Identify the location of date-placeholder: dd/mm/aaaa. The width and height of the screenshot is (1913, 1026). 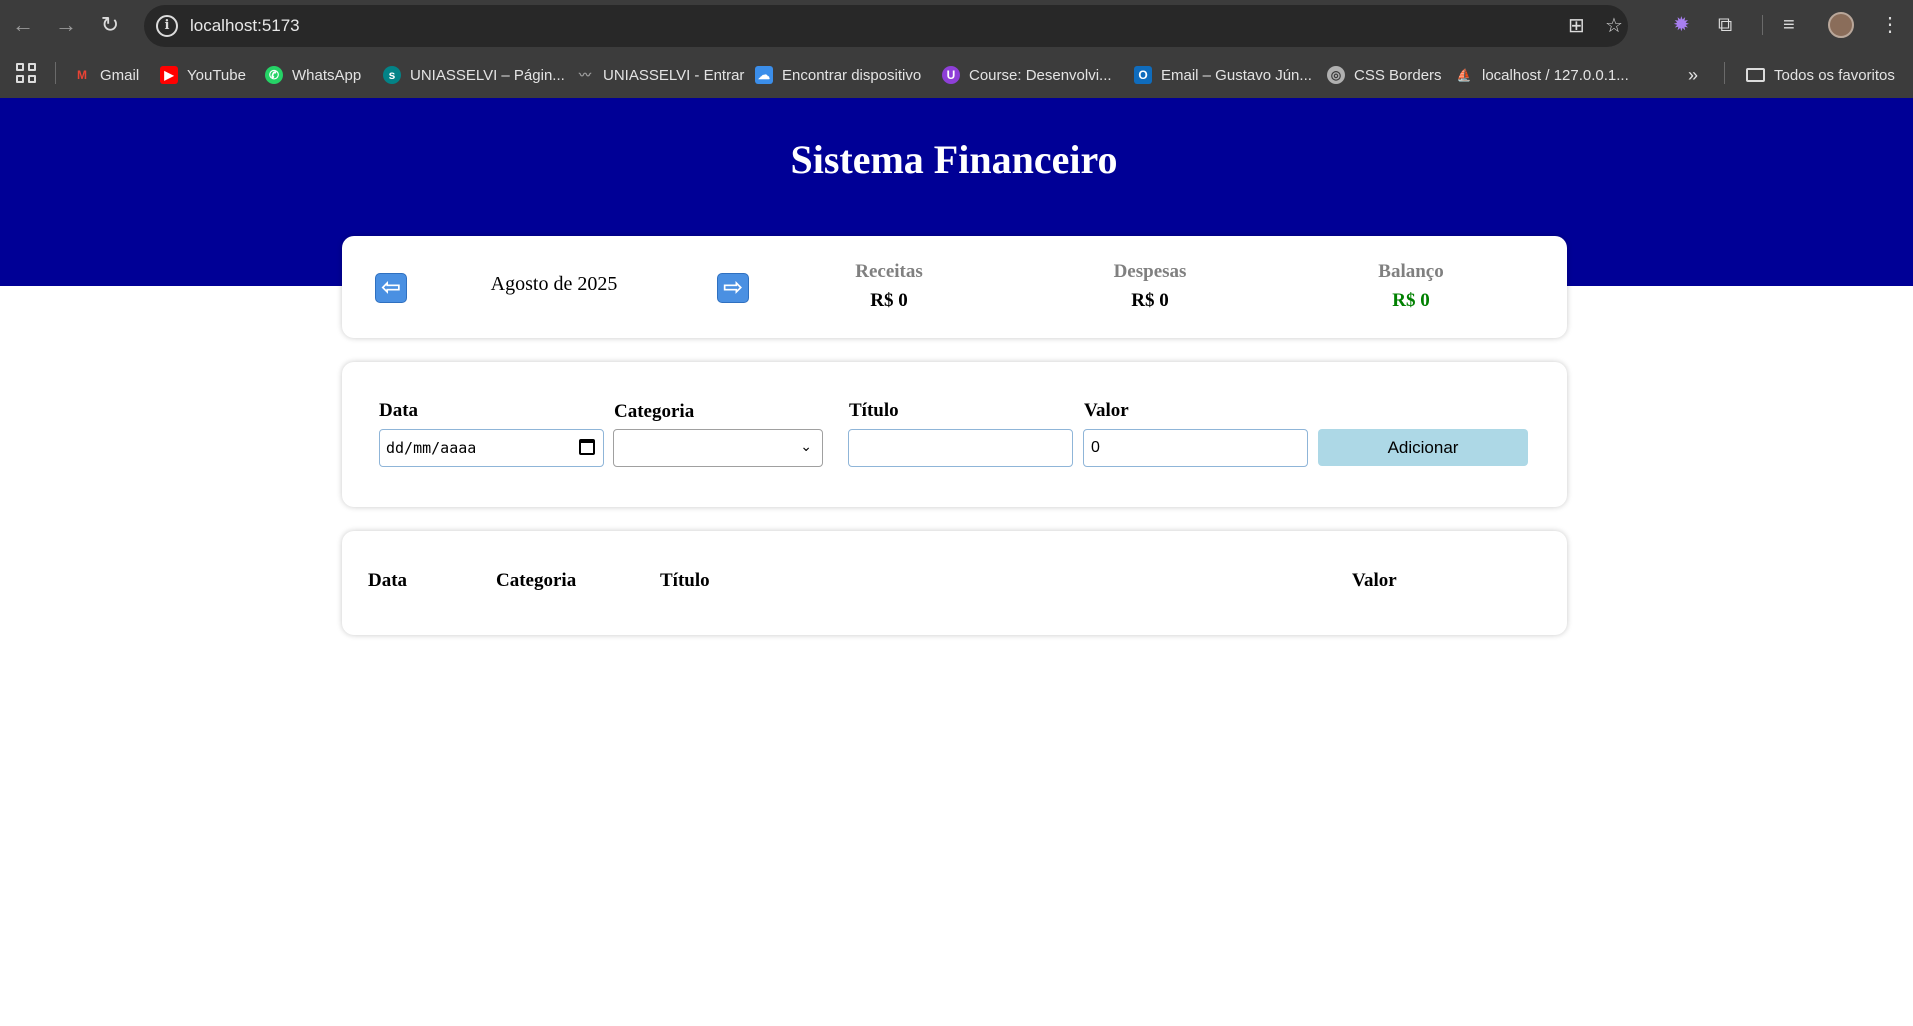
(431, 448).